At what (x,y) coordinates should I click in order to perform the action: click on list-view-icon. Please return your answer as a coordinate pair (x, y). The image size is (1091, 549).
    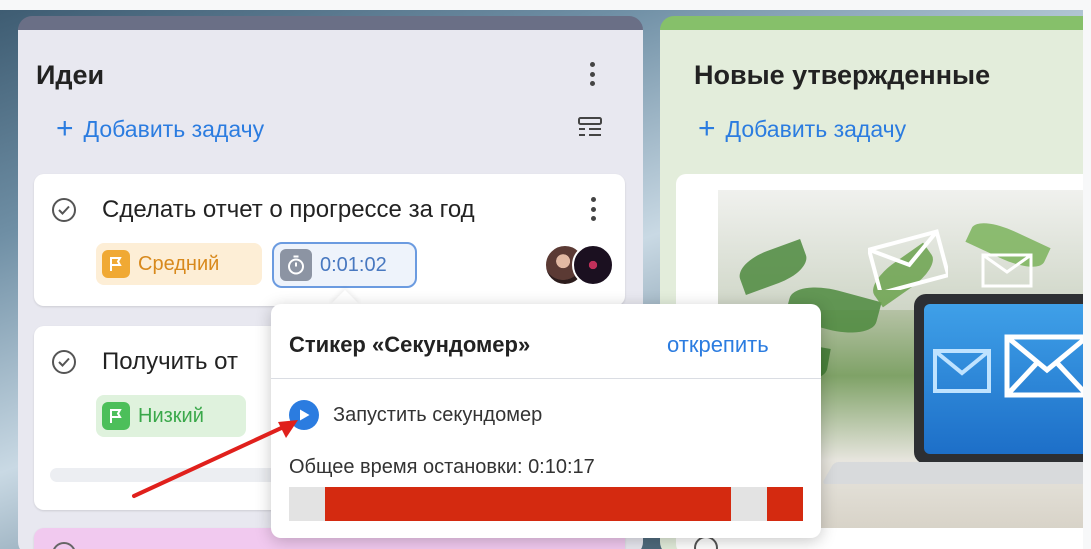
    Looking at the image, I should click on (590, 129).